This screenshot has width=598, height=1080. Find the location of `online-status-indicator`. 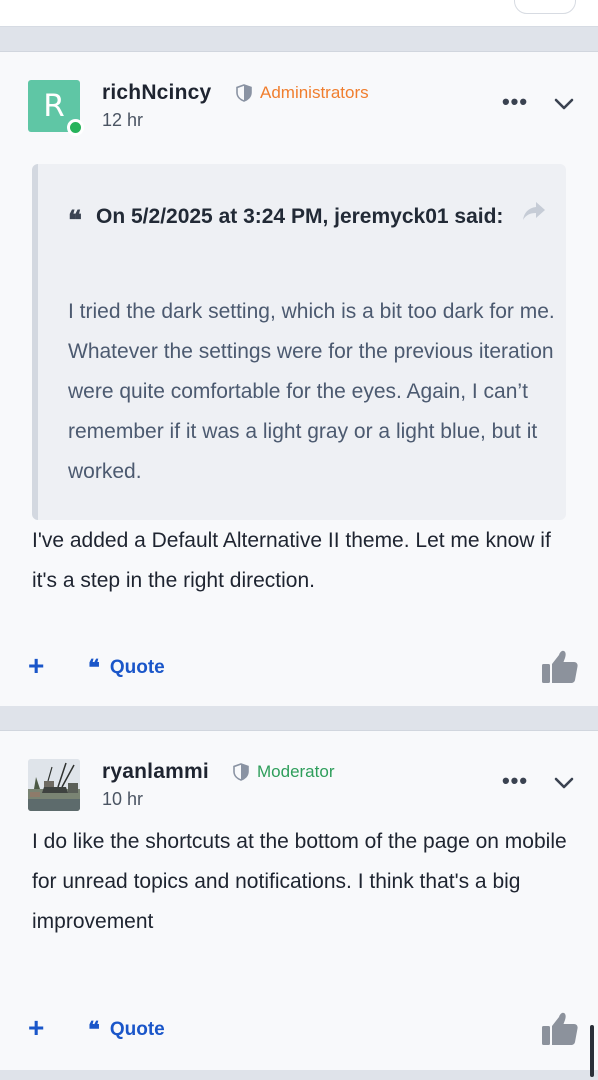

online-status-indicator is located at coordinates (75, 127).